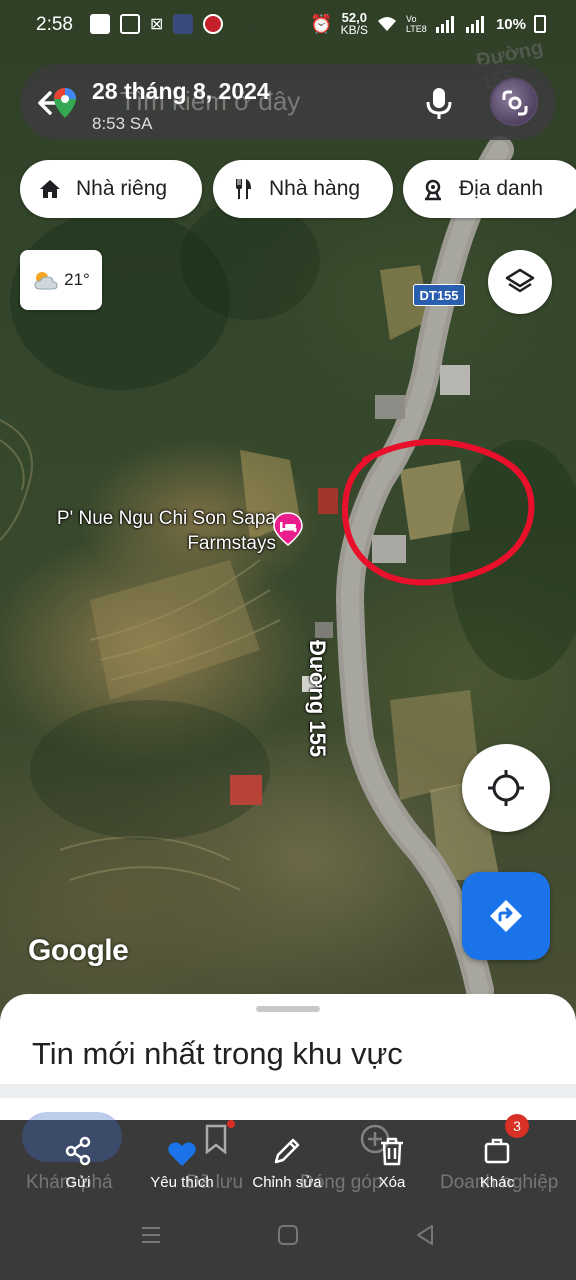  Describe the element at coordinates (65, 103) in the screenshot. I see `maps-pin-icon` at that location.